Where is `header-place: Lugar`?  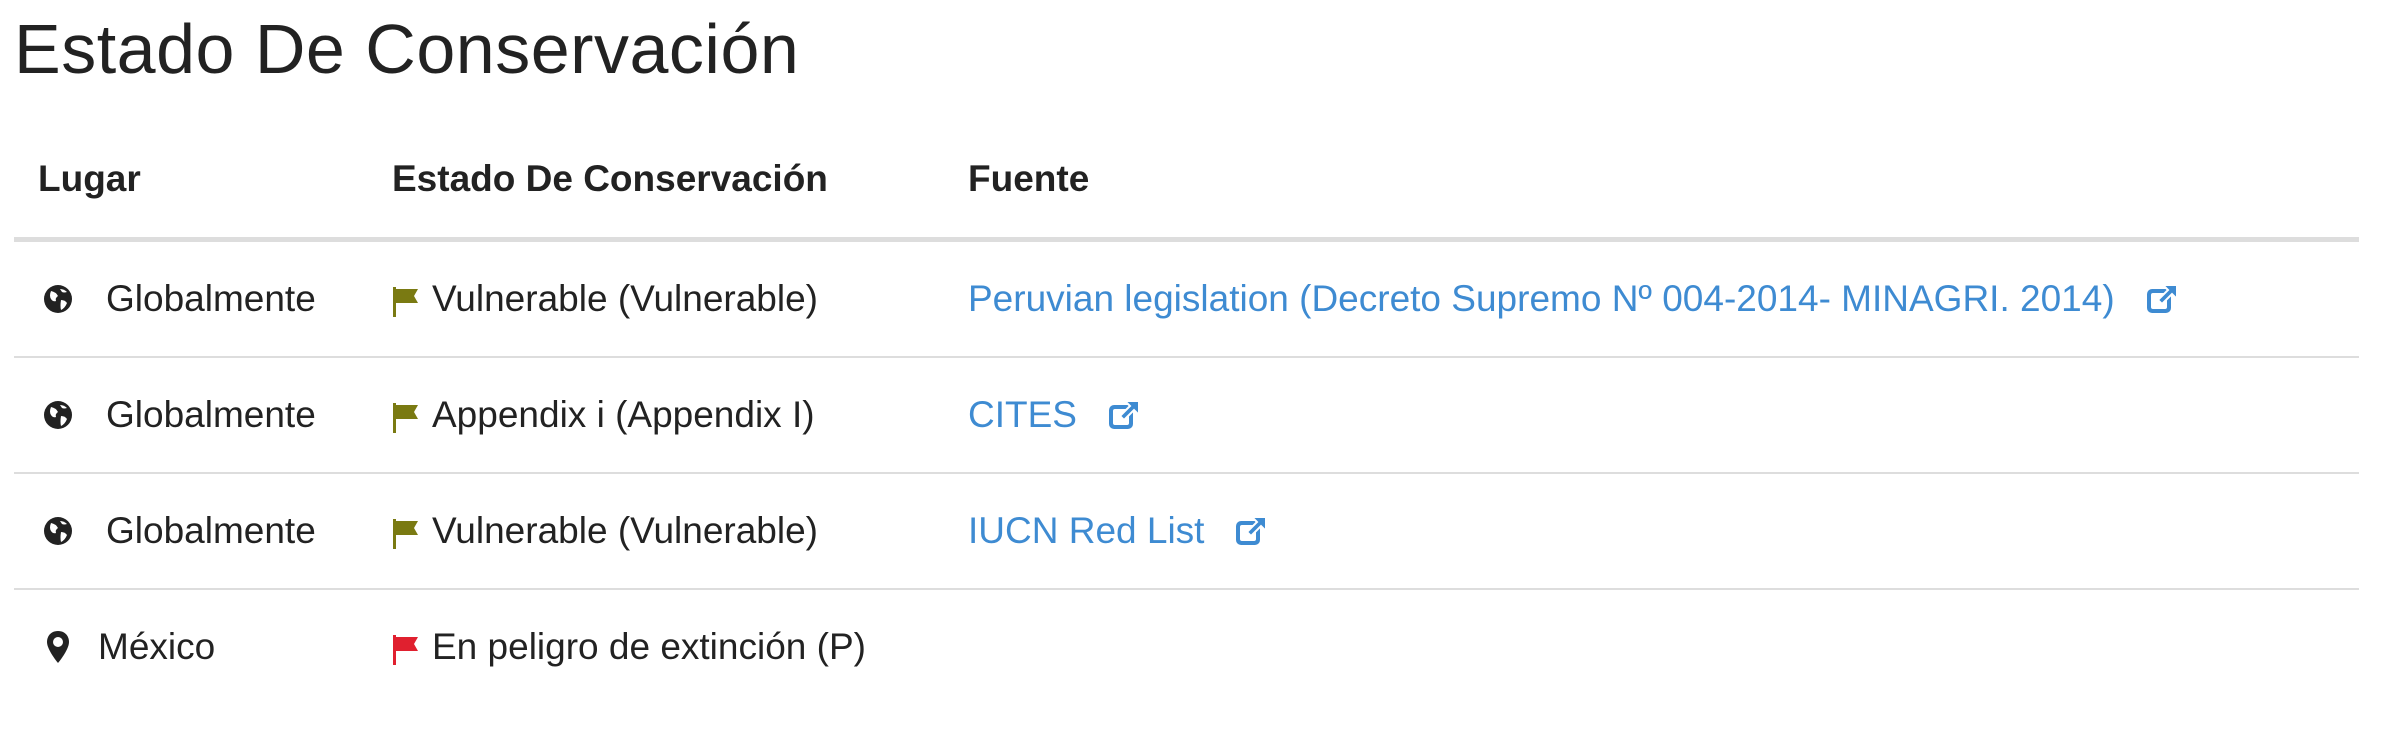 header-place: Lugar is located at coordinates (89, 178).